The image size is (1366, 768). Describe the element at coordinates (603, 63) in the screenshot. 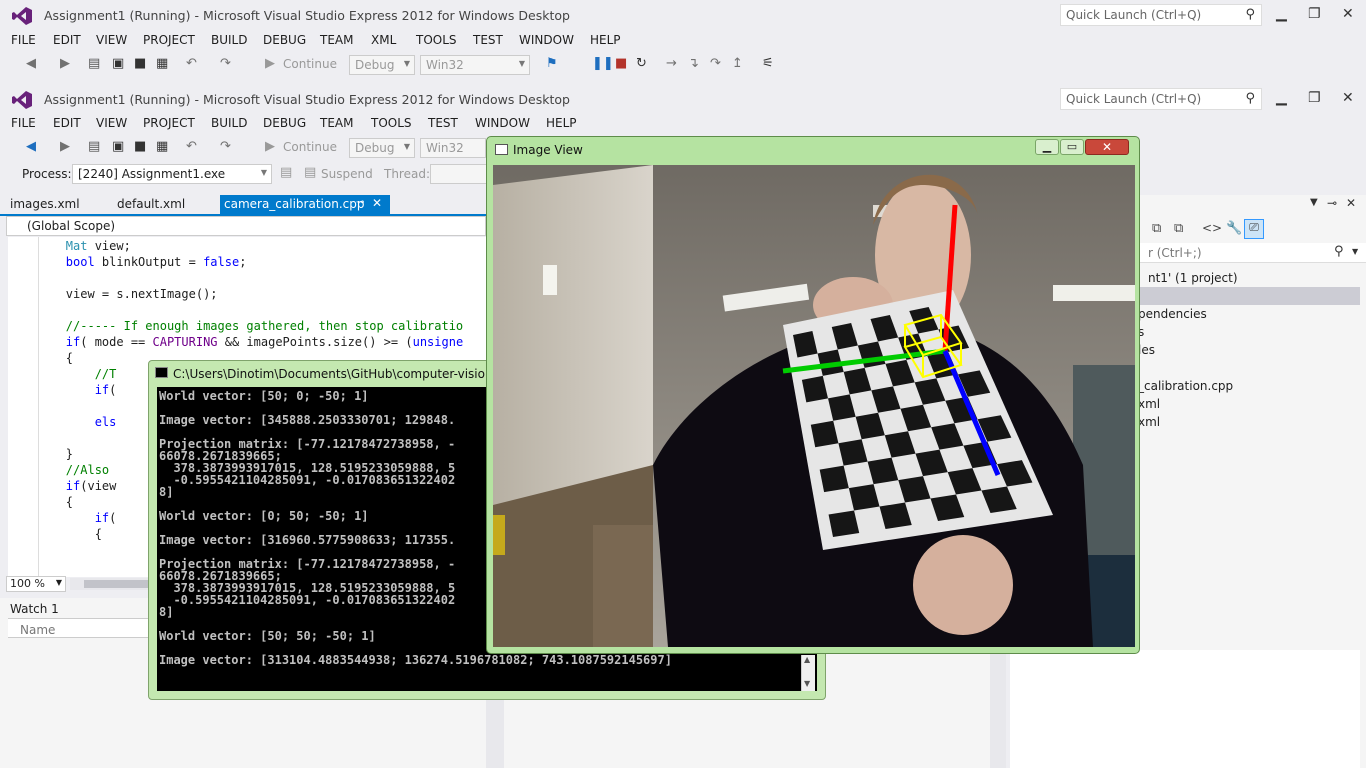

I see `pause-icon: ❚❚` at that location.